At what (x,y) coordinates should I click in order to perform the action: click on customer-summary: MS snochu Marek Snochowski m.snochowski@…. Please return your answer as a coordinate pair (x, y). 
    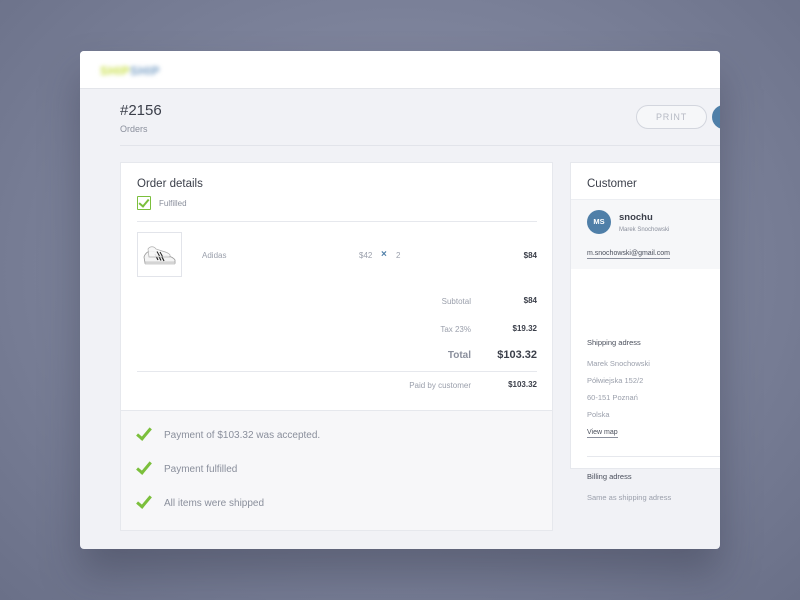
    Looking at the image, I should click on (645, 234).